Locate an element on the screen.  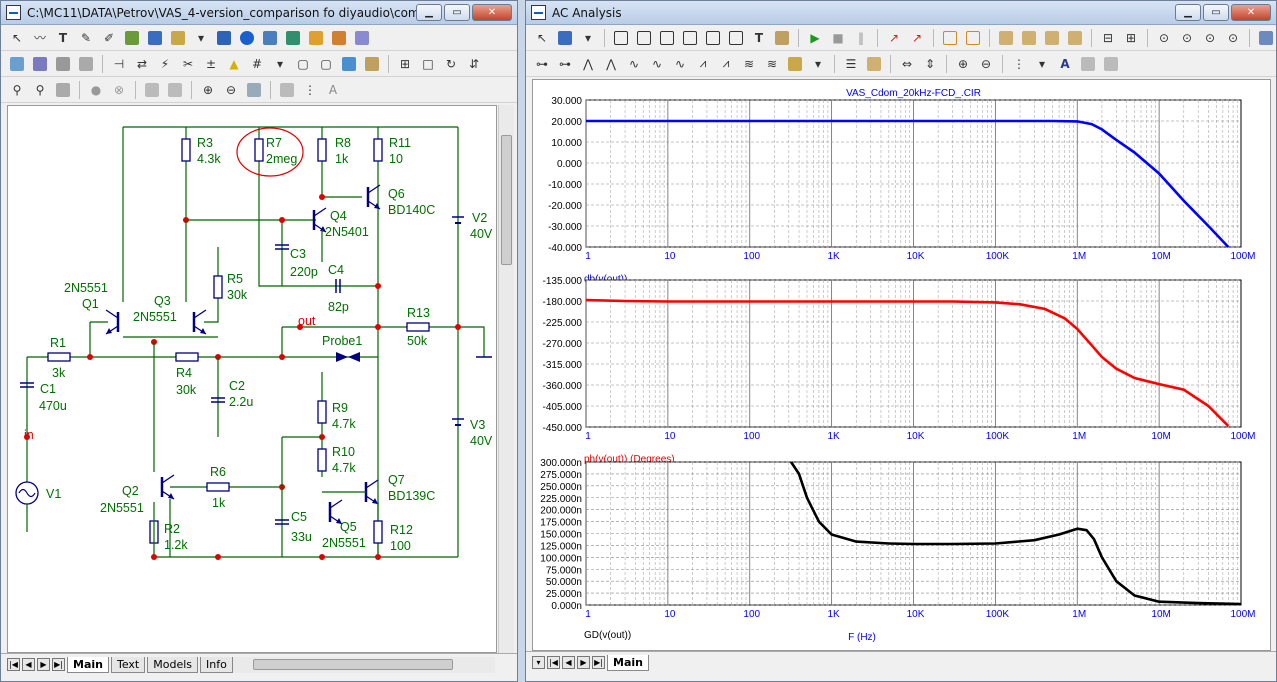
wave5-icon: ∿ is located at coordinates (634, 64).